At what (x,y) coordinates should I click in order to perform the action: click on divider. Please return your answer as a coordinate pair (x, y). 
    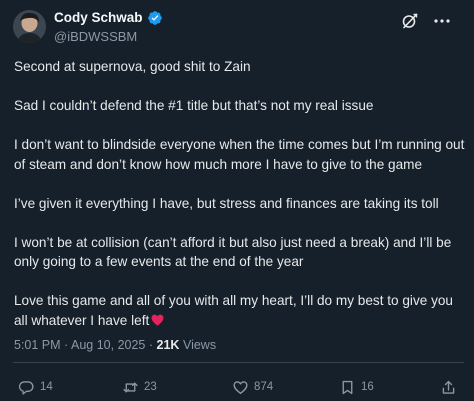
    Looking at the image, I should click on (238, 362).